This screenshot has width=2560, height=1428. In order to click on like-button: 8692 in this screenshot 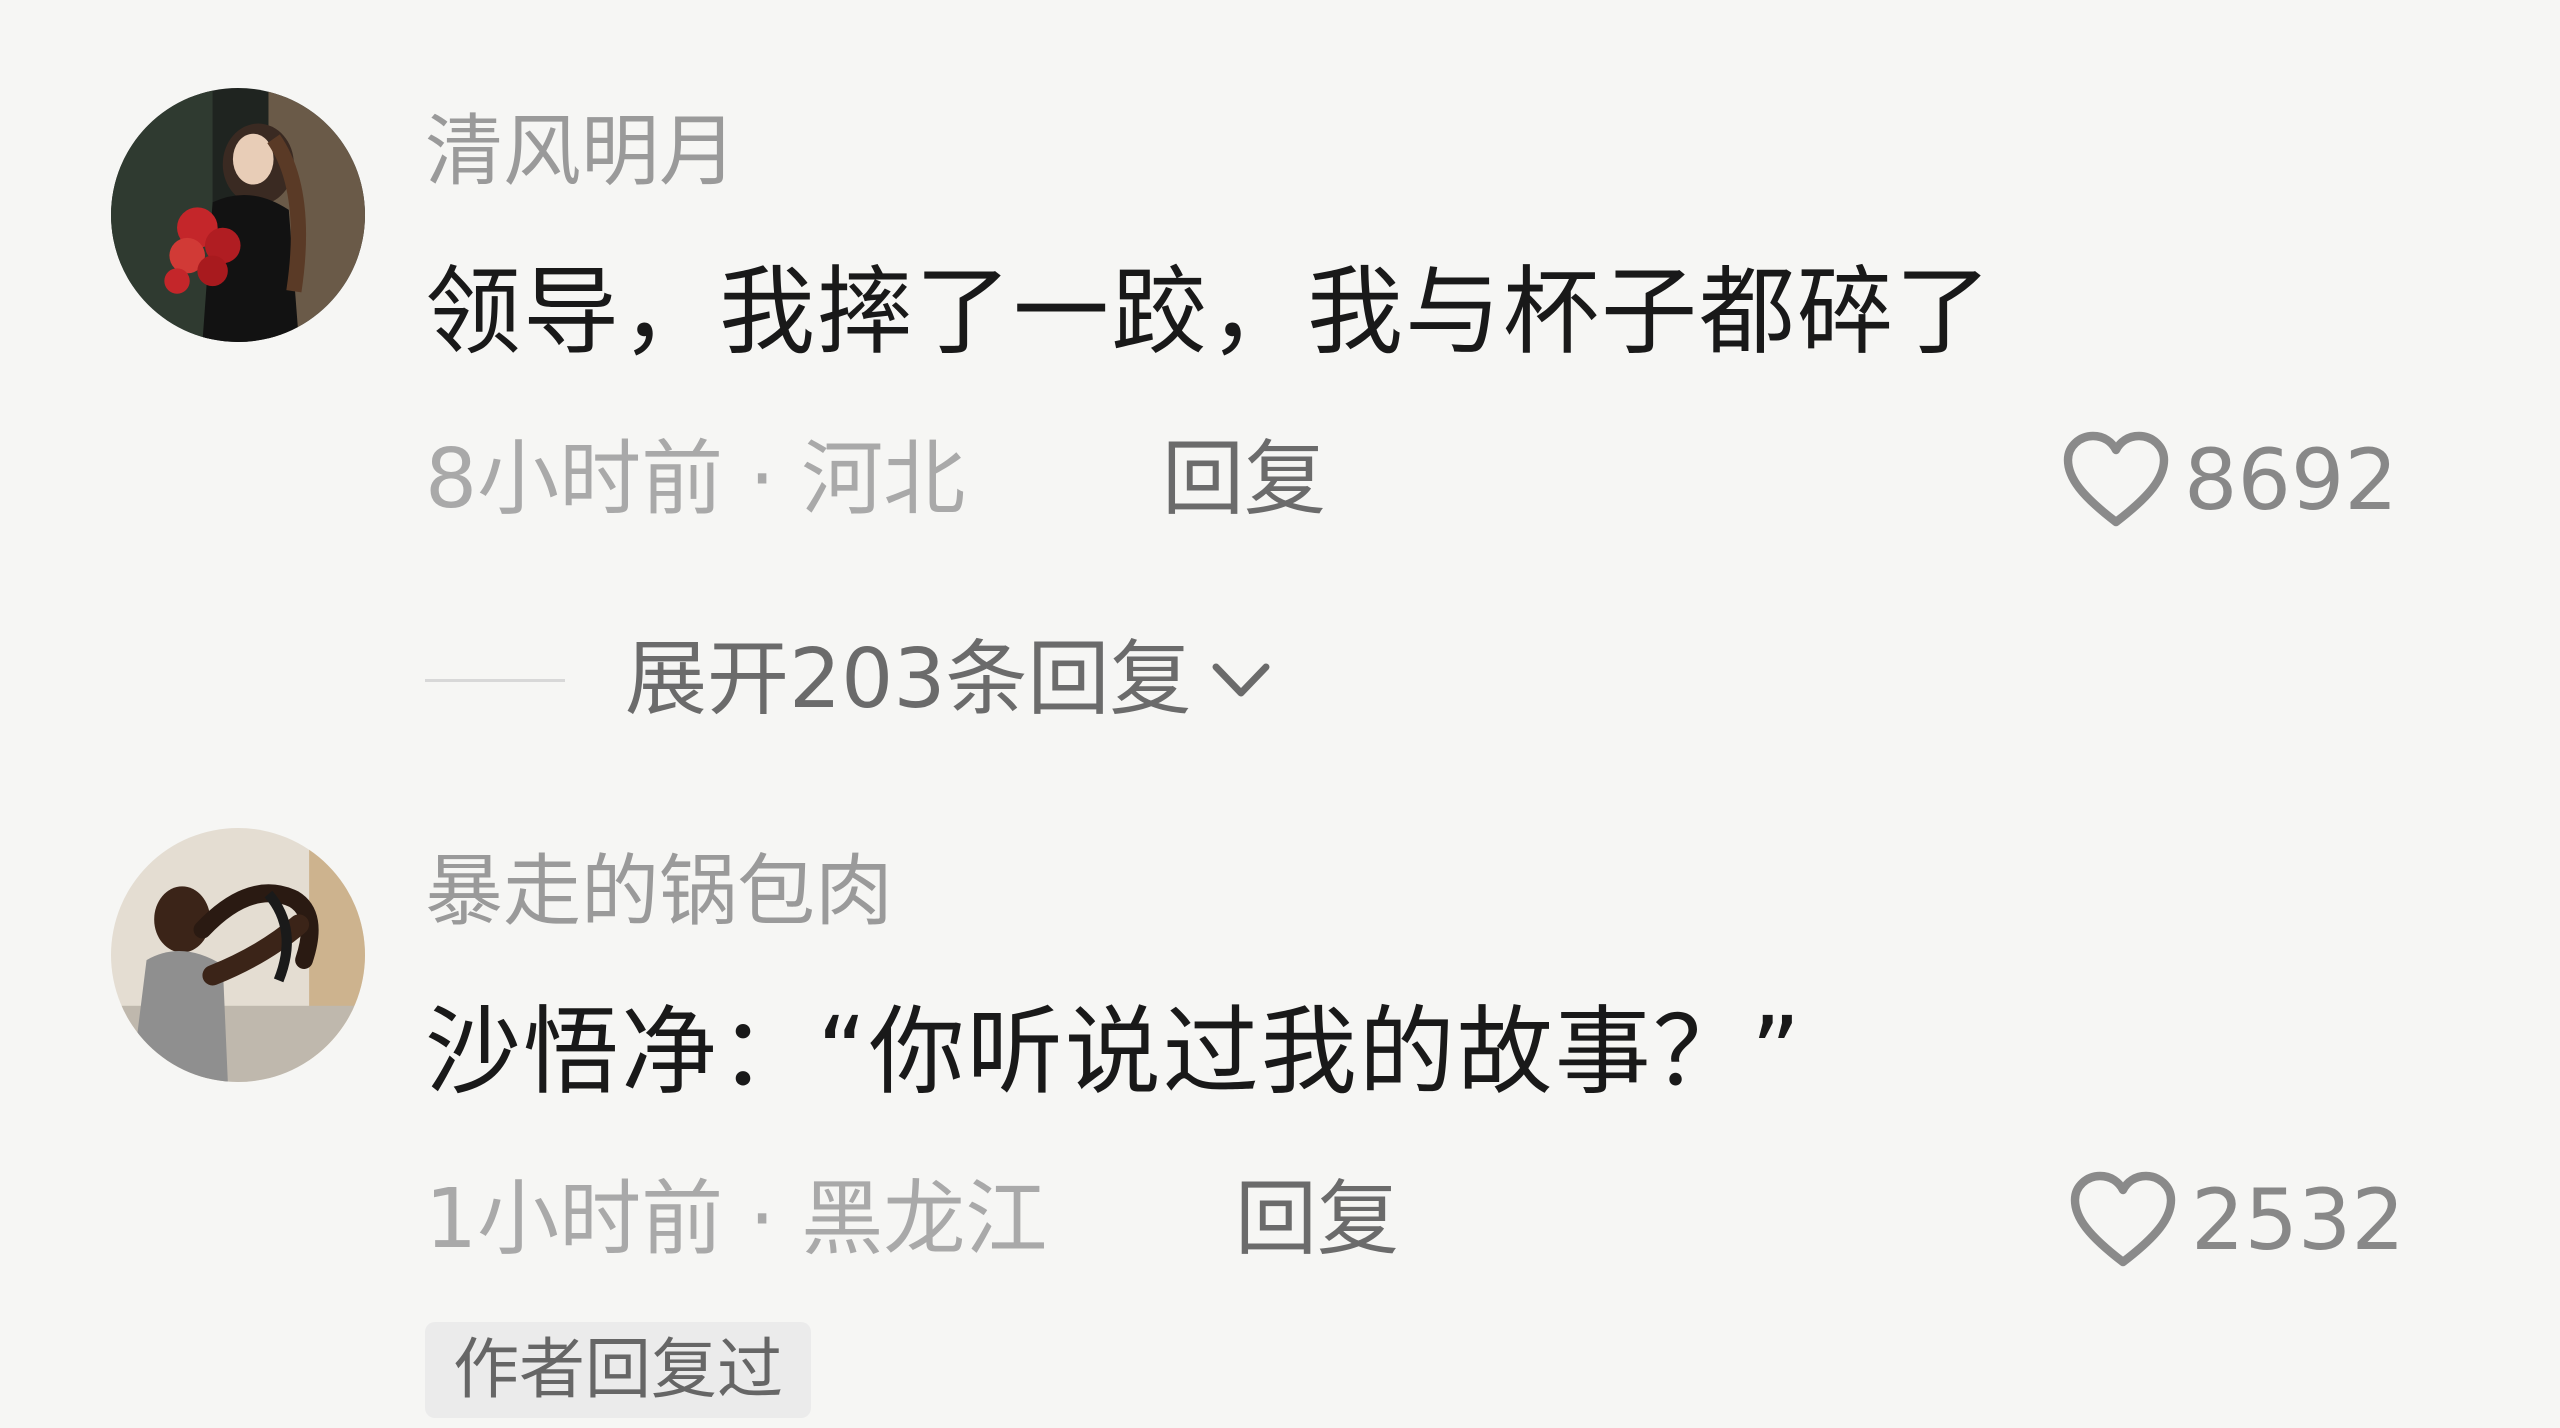, I will do `click(2230, 480)`.